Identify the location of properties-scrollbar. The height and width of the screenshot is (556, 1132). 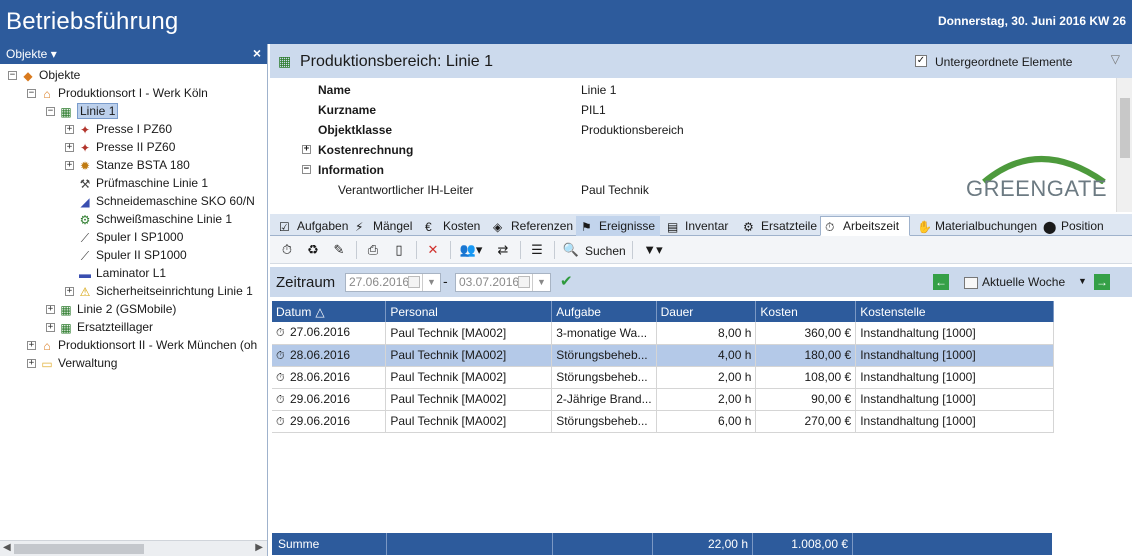
(1124, 145).